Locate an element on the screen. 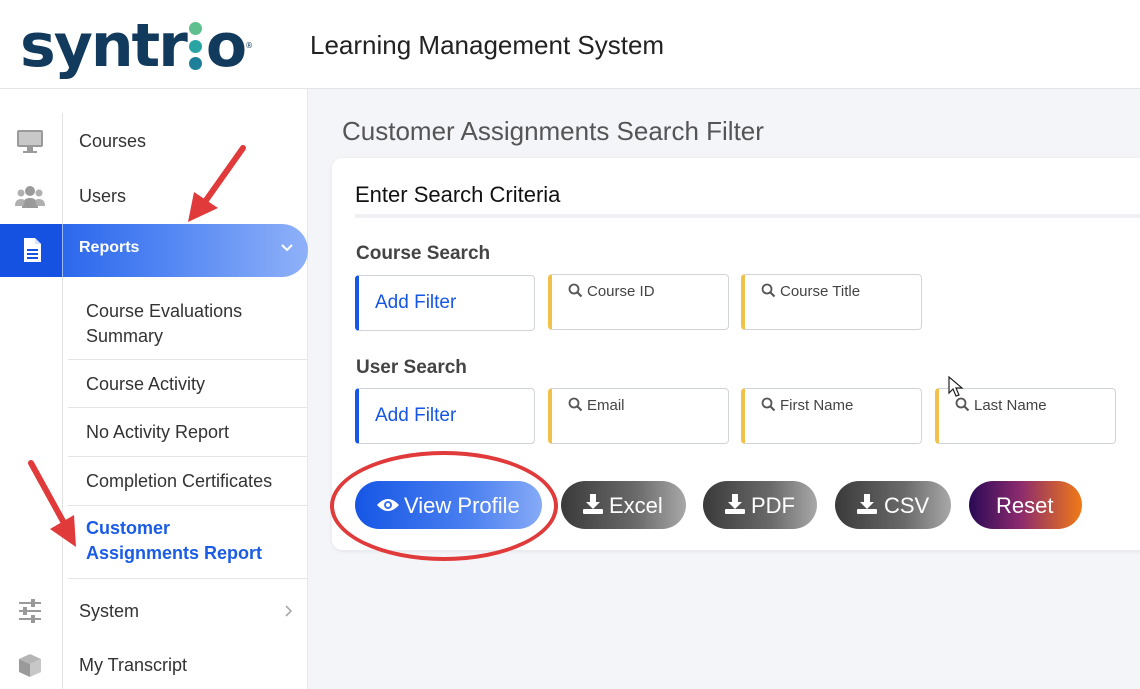  chevron-down-icon is located at coordinates (287, 248).